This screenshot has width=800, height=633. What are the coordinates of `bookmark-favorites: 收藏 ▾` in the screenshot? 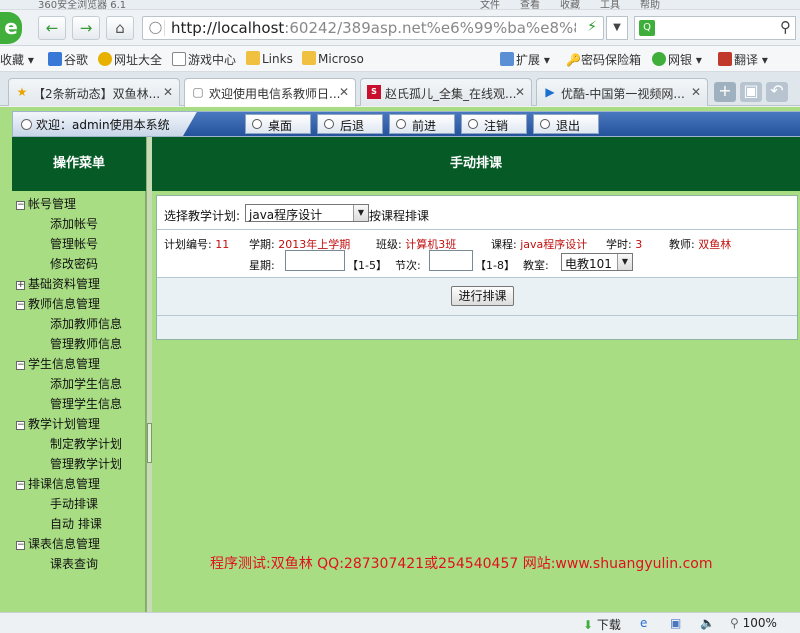 It's located at (17, 59).